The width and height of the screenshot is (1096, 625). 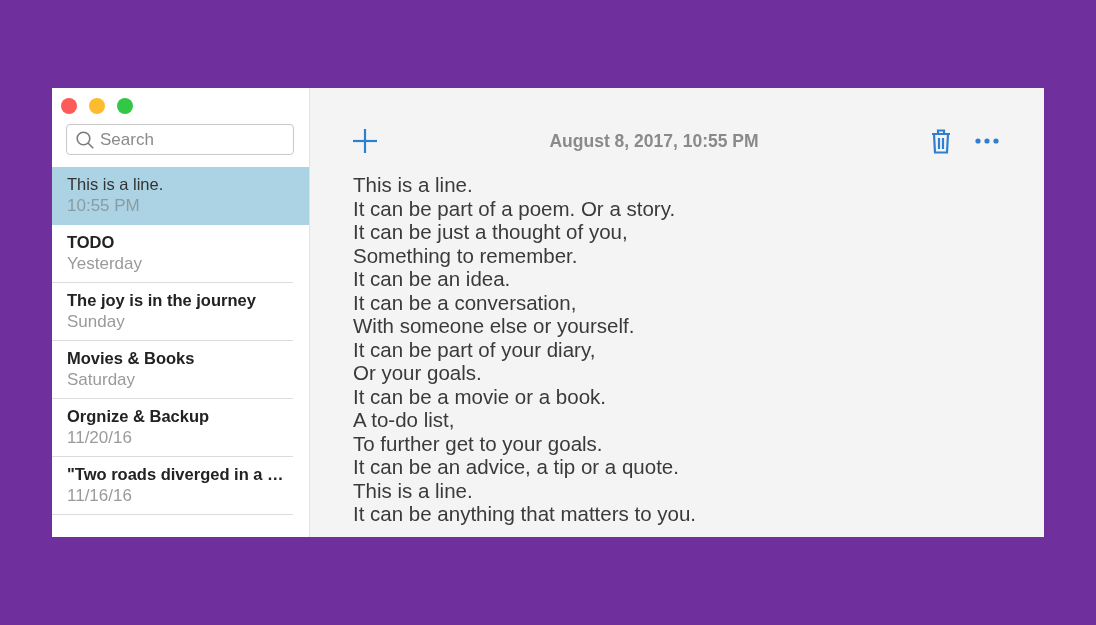 What do you see at coordinates (85, 140) in the screenshot?
I see `search-icon` at bounding box center [85, 140].